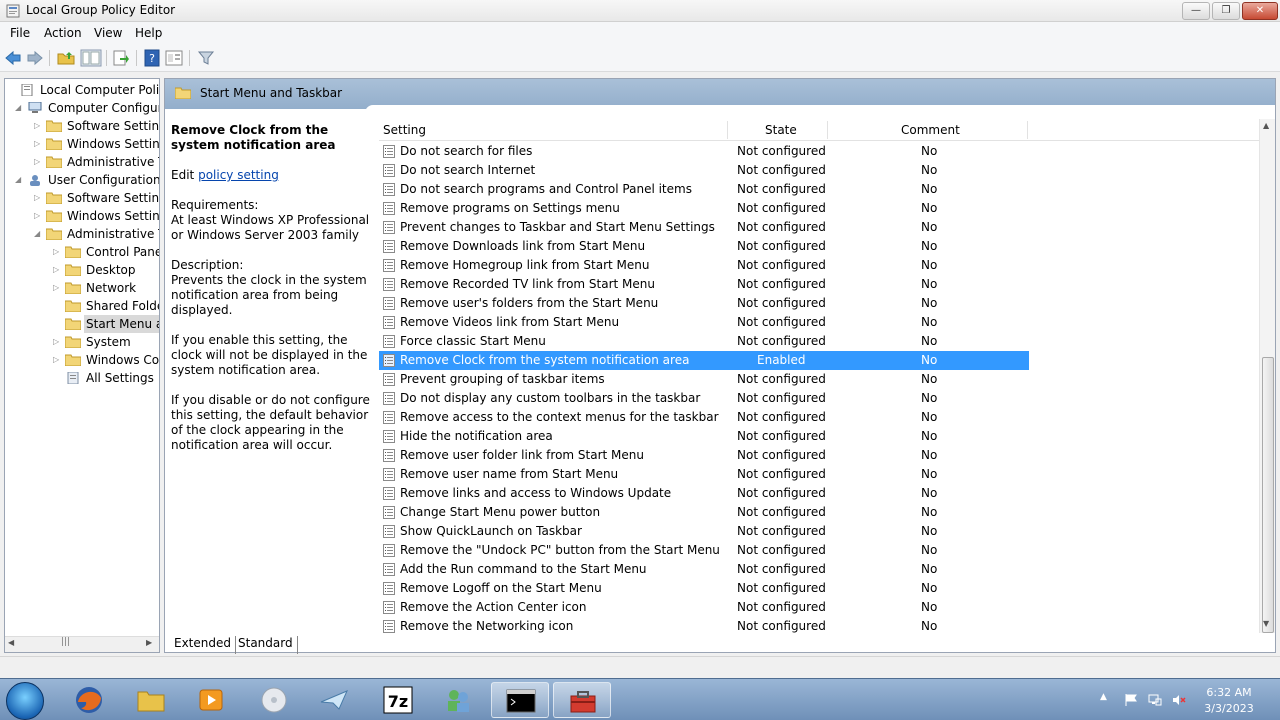 This screenshot has width=1280, height=720. Describe the element at coordinates (63, 33) in the screenshot. I see `menu-action: Action` at that location.